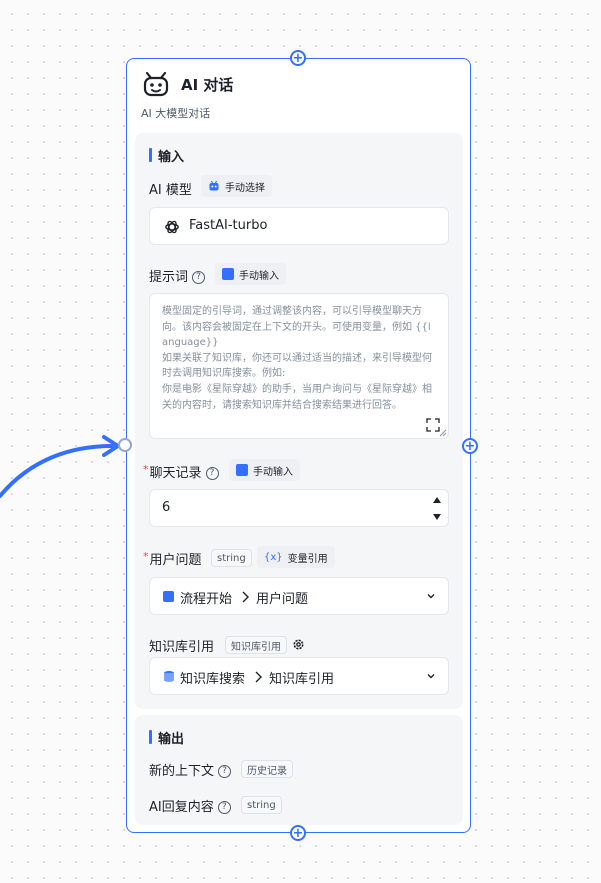 The height and width of the screenshot is (883, 601). Describe the element at coordinates (125, 445) in the screenshot. I see `left-input-handle` at that location.